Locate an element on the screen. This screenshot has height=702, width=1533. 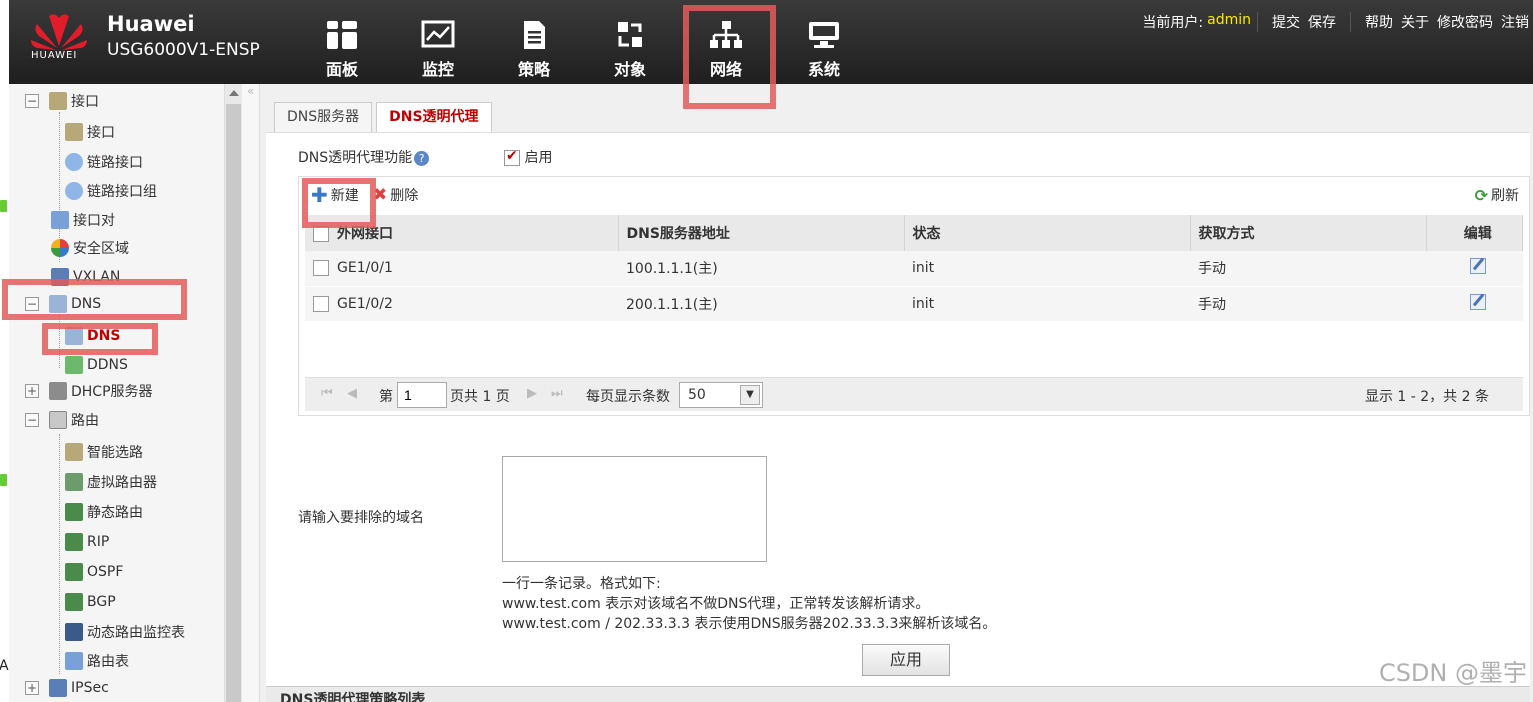
scroll-up-icon is located at coordinates (234, 93).